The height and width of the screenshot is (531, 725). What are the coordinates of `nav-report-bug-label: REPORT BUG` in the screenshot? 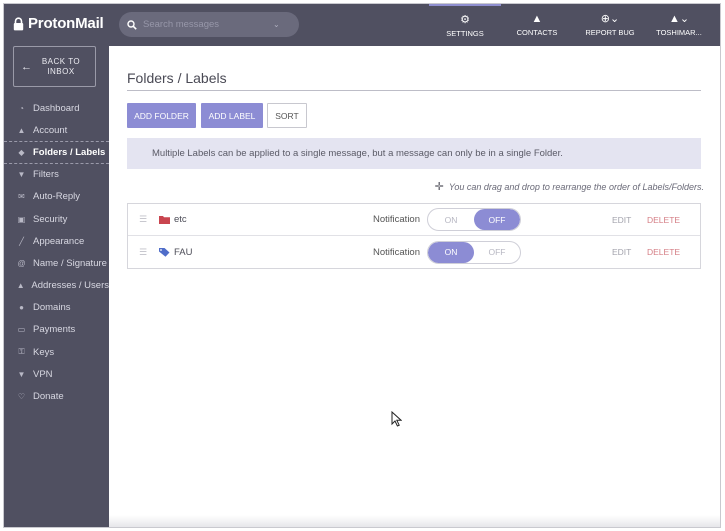 It's located at (610, 32).